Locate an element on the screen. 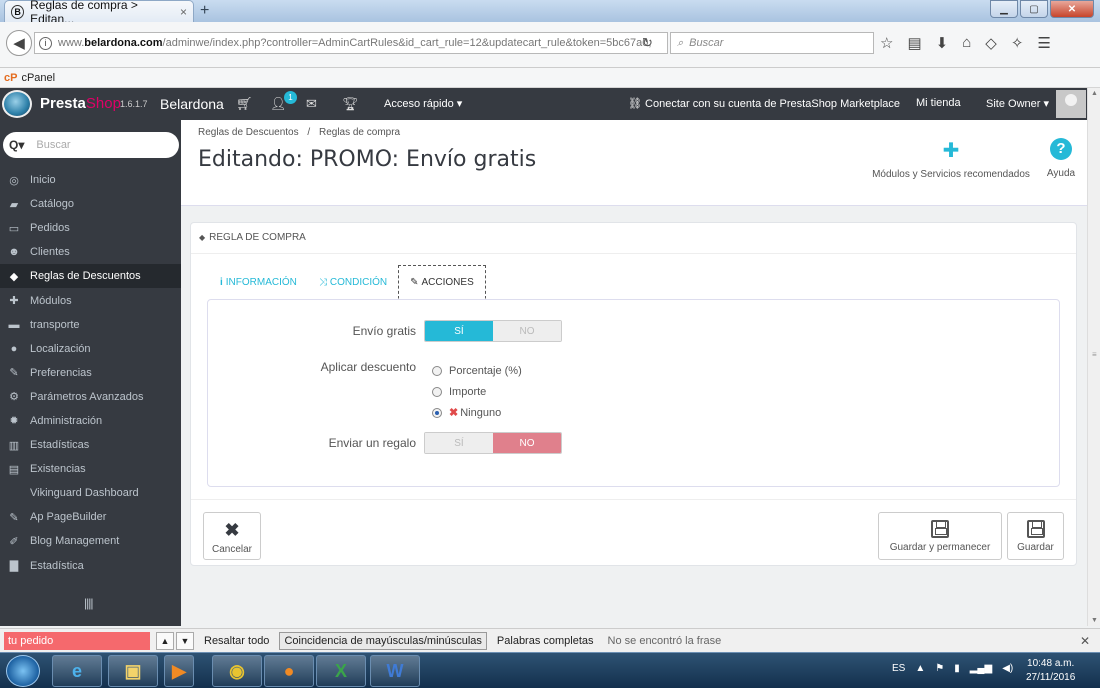 The width and height of the screenshot is (1100, 688). tray-expand-icon: ▲ is located at coordinates (920, 668).